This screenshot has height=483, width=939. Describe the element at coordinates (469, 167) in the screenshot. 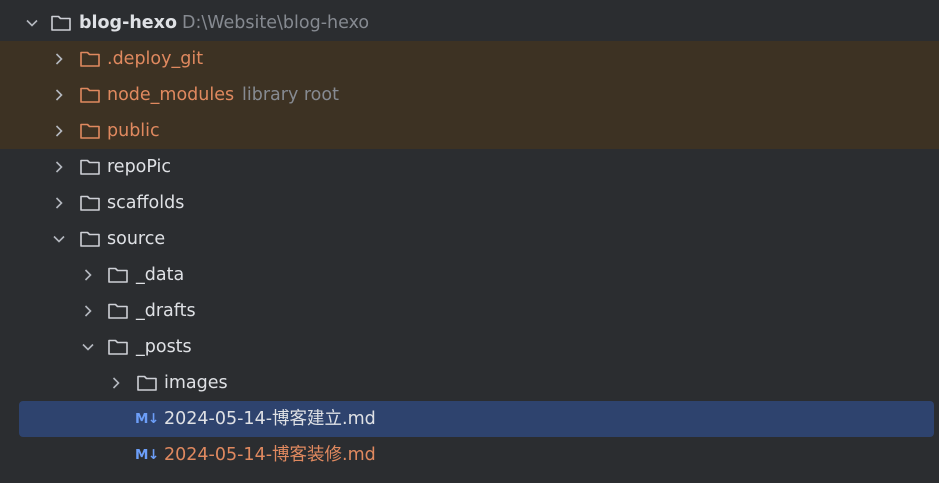

I see `tree-row-repopic: repoPic` at that location.